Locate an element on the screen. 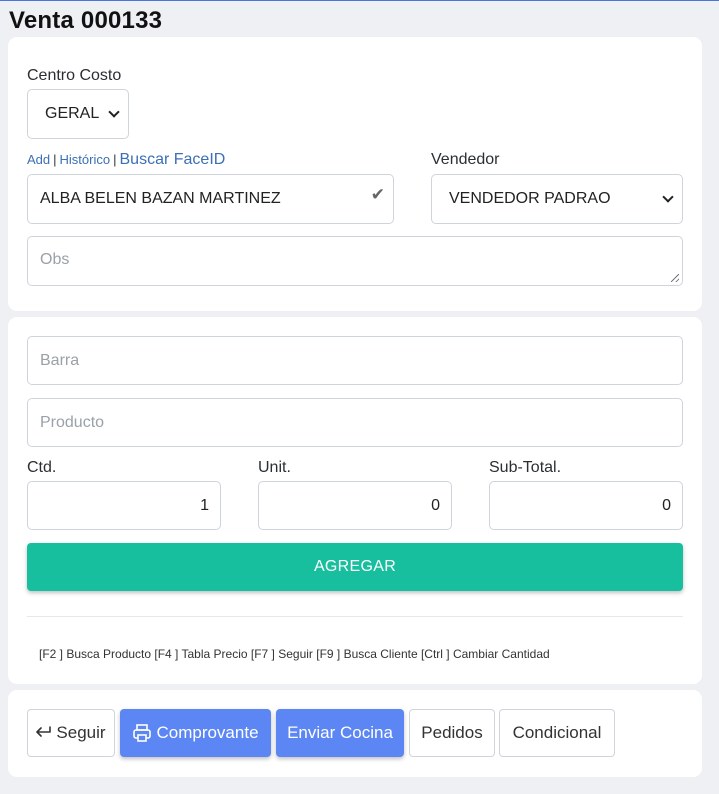 This screenshot has width=719, height=794. cliente-input: ALBA BELEN BAZAN MARTINEZ ✔ is located at coordinates (210, 199).